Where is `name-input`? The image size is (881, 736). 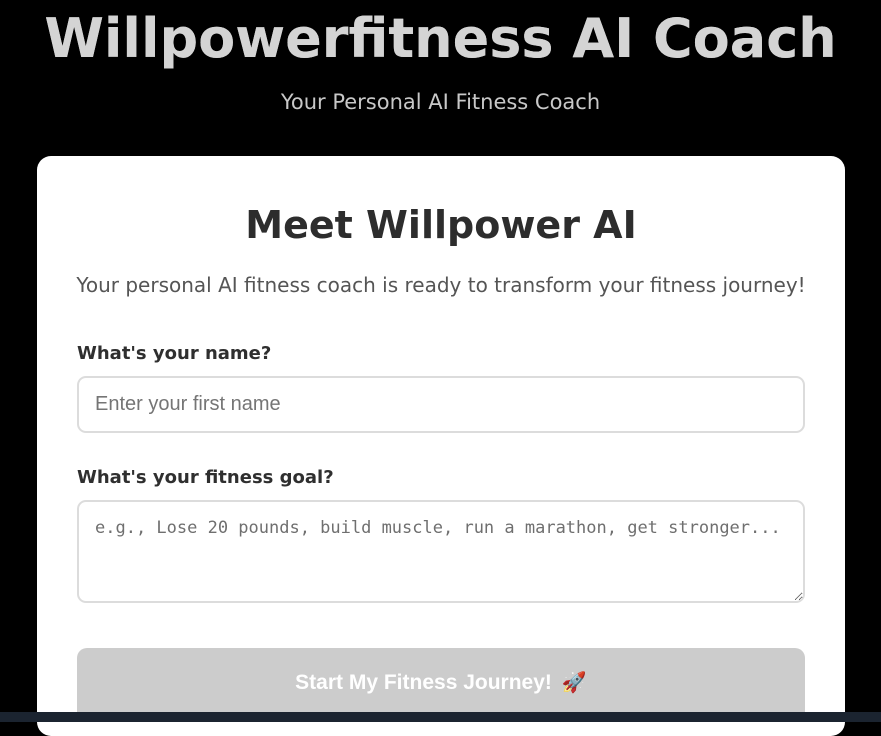 name-input is located at coordinates (441, 404).